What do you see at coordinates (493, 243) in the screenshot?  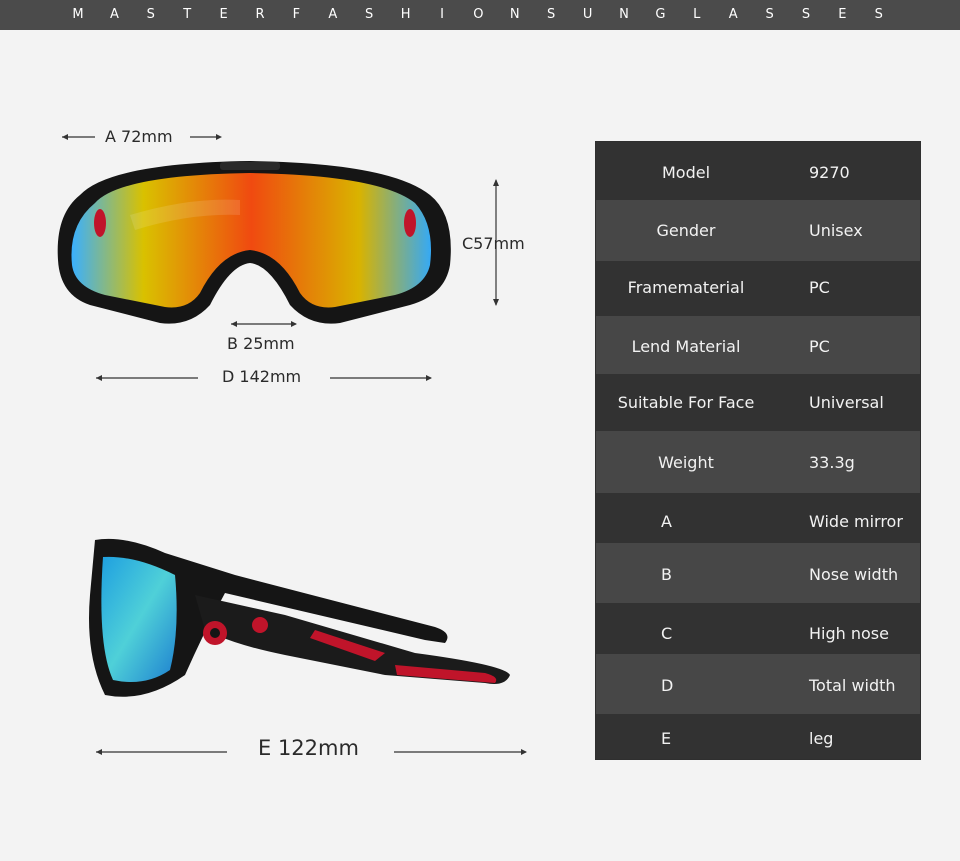 I see `dim-c-label: C57mm` at bounding box center [493, 243].